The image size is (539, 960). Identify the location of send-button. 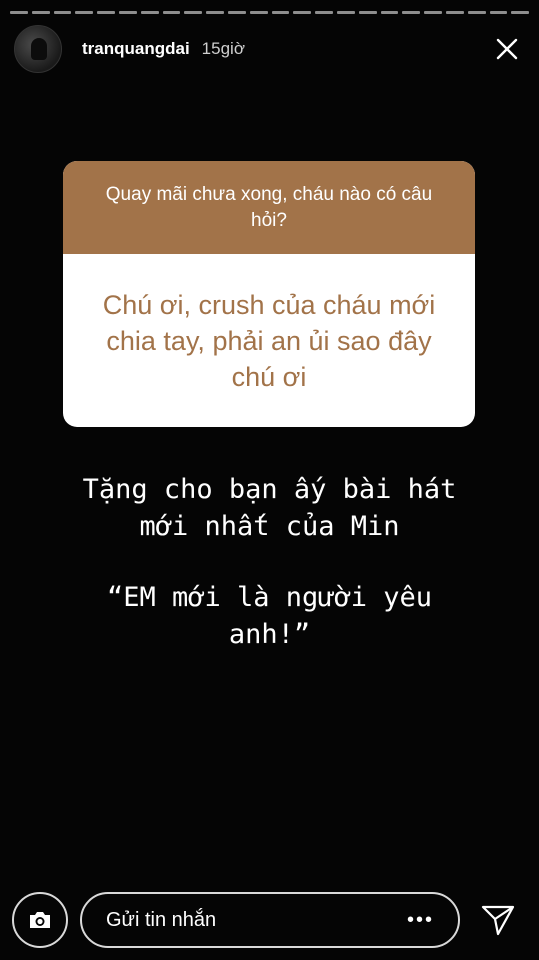
(498, 920).